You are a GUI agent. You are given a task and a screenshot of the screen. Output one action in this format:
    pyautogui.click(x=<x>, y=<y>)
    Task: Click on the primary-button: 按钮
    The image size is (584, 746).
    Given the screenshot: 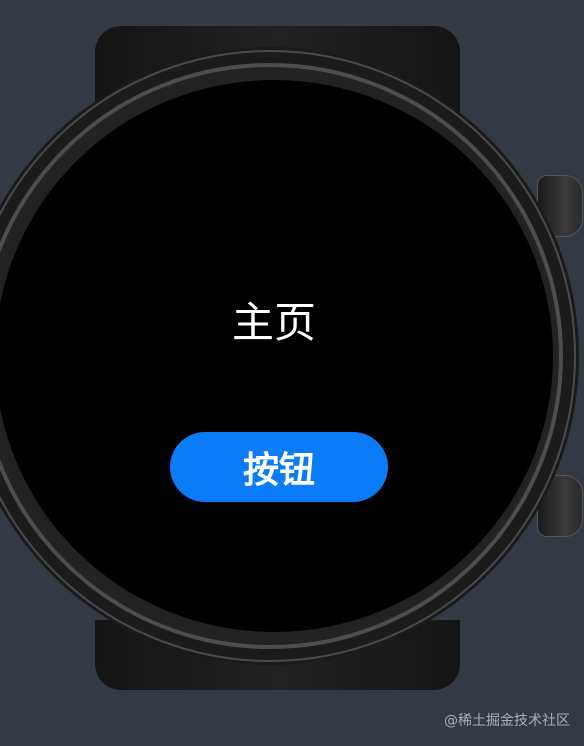 What is the action you would take?
    pyautogui.click(x=279, y=467)
    